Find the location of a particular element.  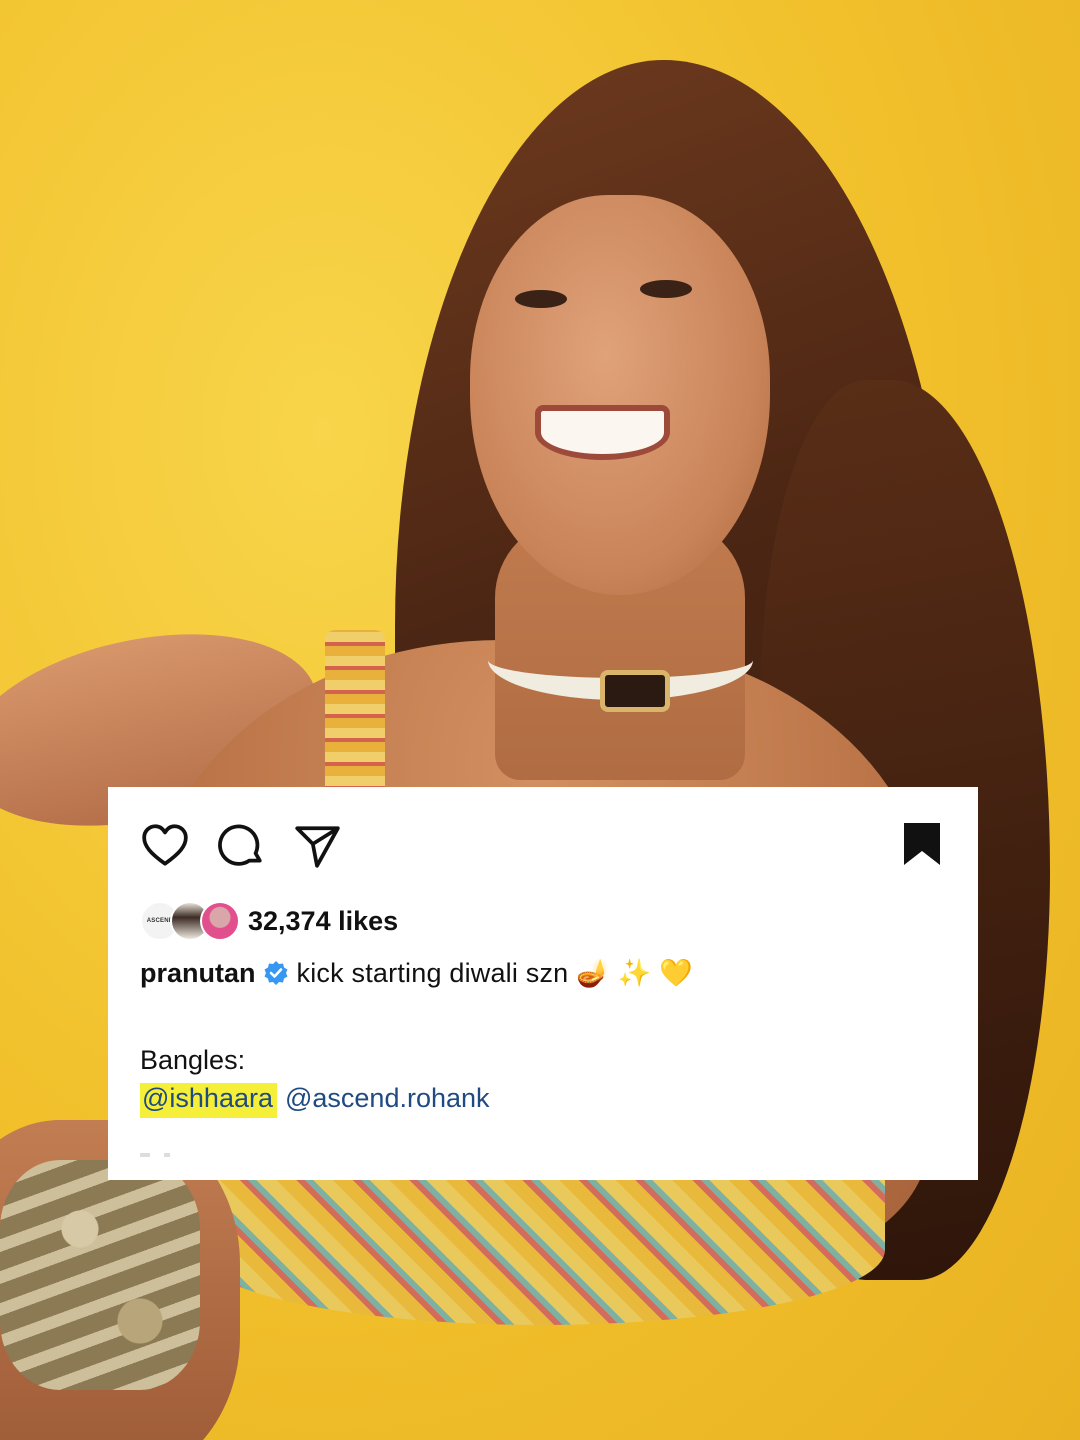

bangles is located at coordinates (100, 1275).